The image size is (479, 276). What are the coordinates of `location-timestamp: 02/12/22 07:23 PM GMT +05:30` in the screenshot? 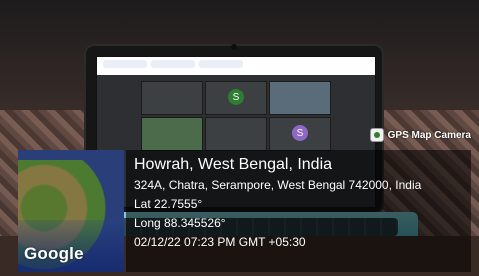 It's located at (220, 242).